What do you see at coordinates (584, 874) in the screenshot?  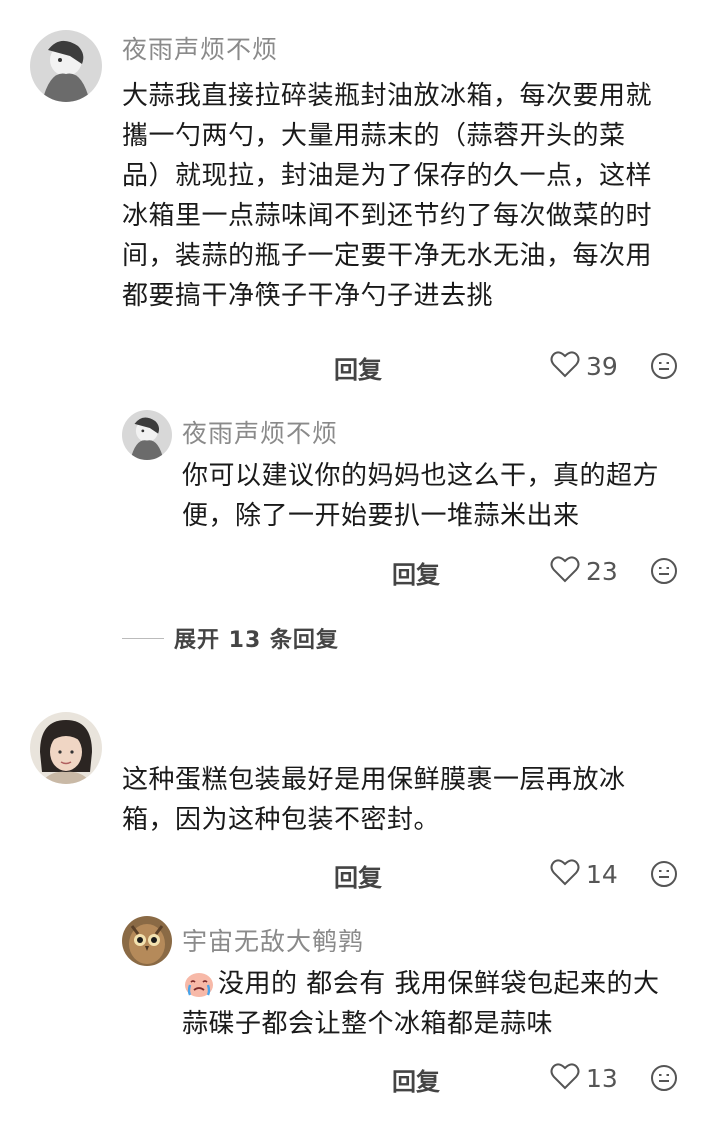 I see `like-button: 14` at bounding box center [584, 874].